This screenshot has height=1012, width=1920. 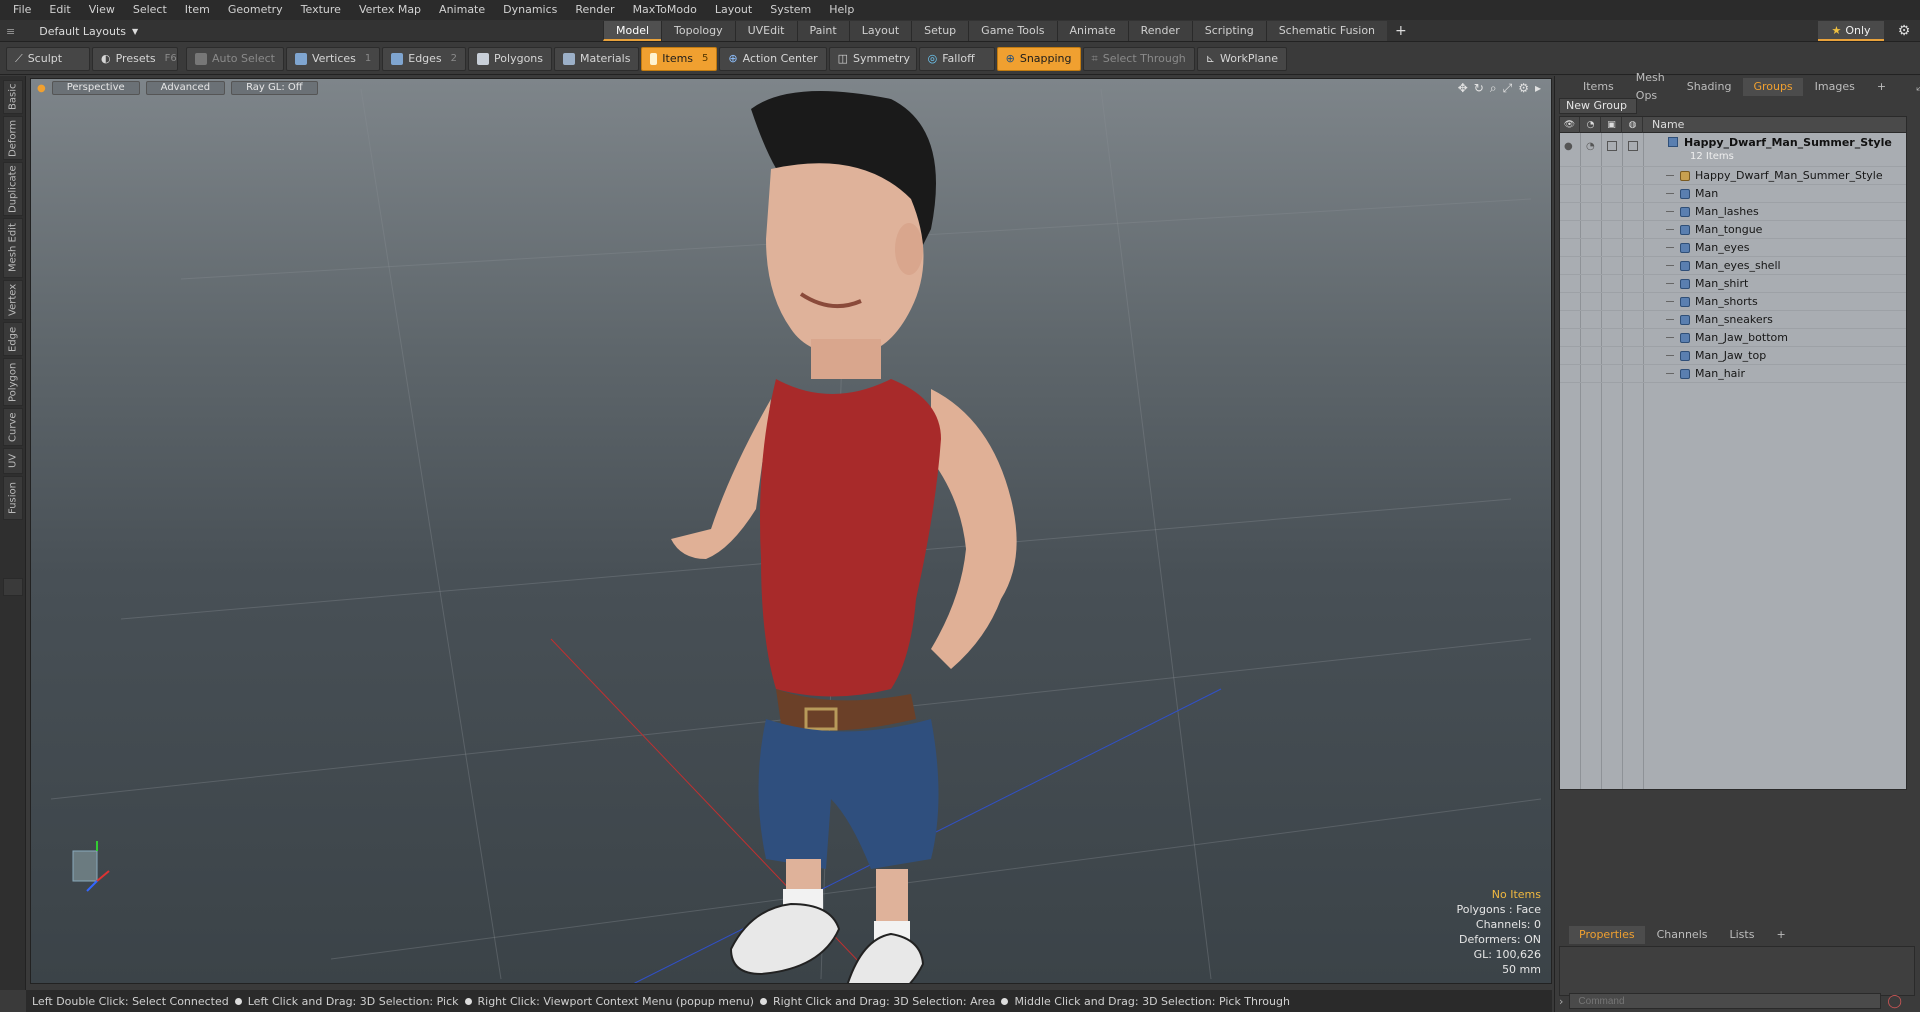 What do you see at coordinates (1598, 106) in the screenshot?
I see `new-group-button: New Group` at bounding box center [1598, 106].